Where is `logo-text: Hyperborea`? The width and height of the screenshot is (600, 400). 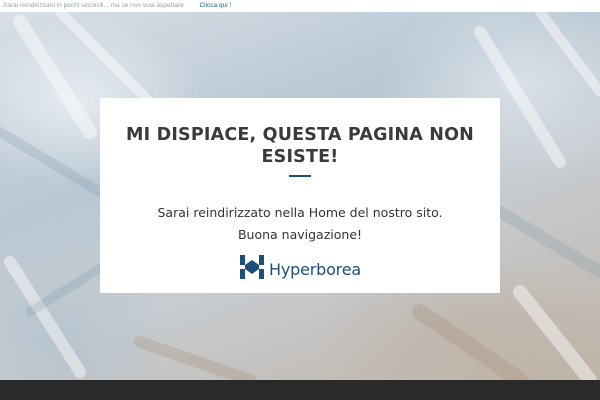 logo-text: Hyperborea is located at coordinates (315, 269).